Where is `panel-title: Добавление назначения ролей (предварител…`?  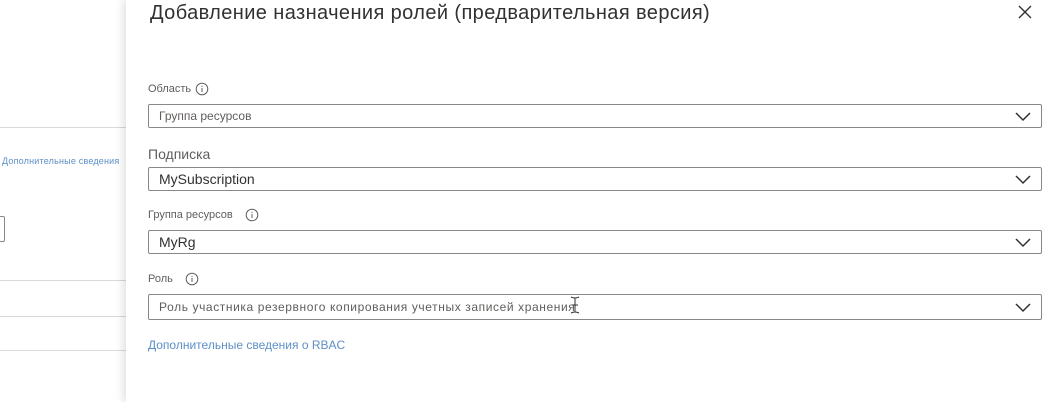
panel-title: Добавление назначения ролей (предварител… is located at coordinates (430, 13).